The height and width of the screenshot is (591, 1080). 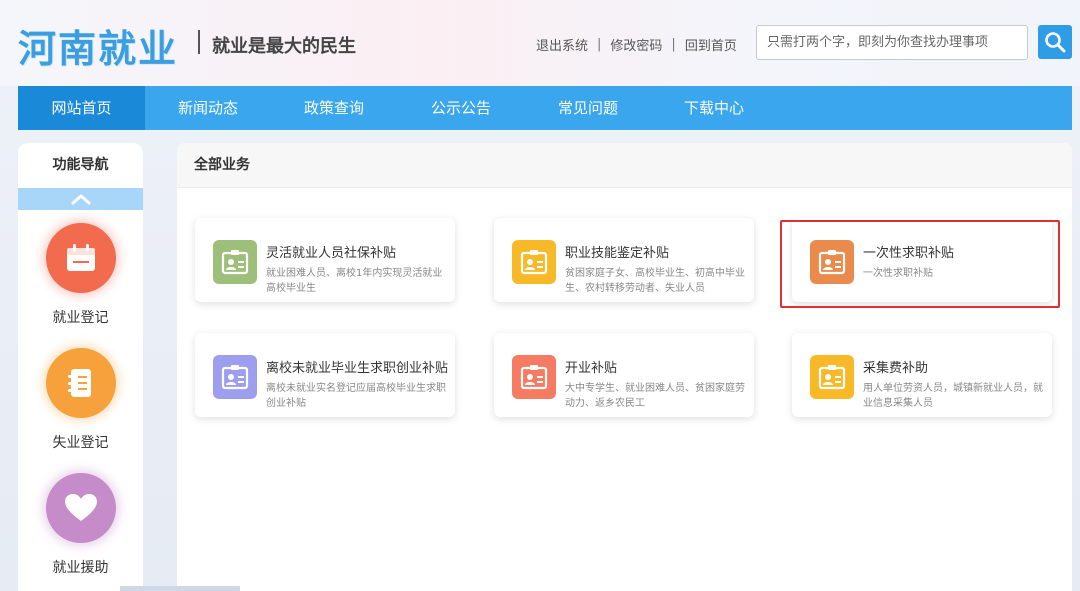 I want to click on nav-news: 新闻动态, so click(x=208, y=108).